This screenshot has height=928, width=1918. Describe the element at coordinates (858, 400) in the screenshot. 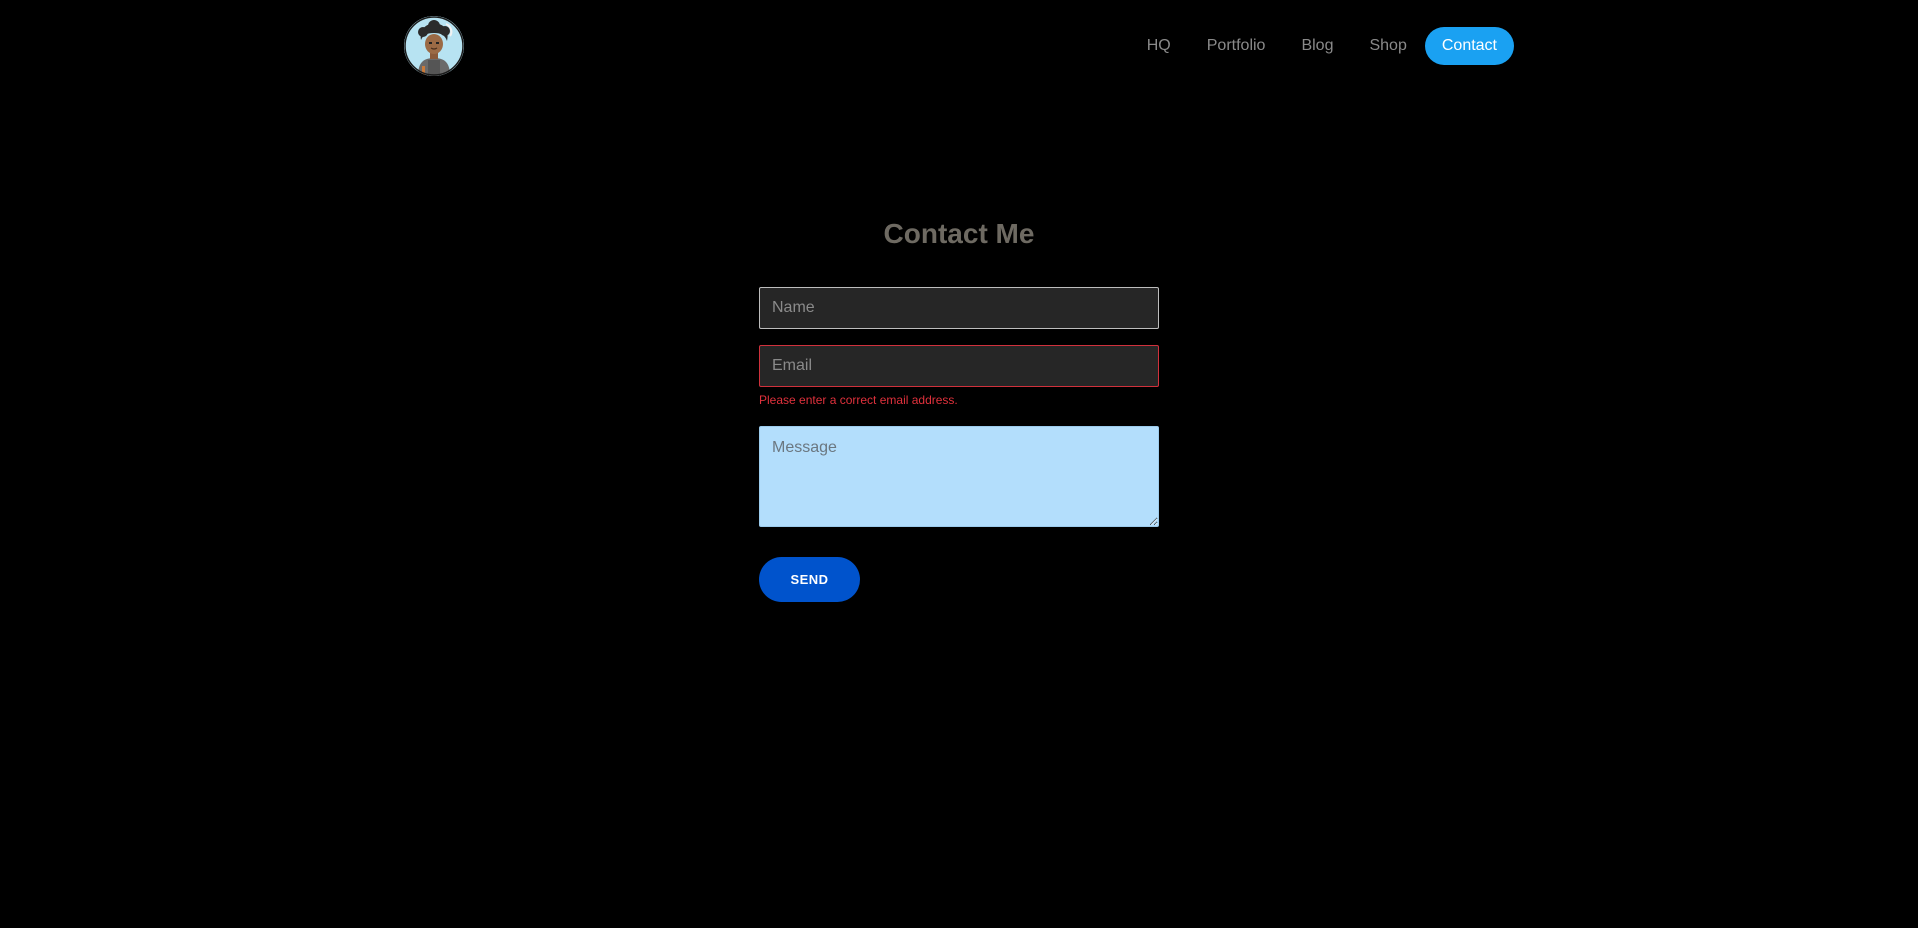

I see `email-error-message: Please enter a correct email address.` at that location.